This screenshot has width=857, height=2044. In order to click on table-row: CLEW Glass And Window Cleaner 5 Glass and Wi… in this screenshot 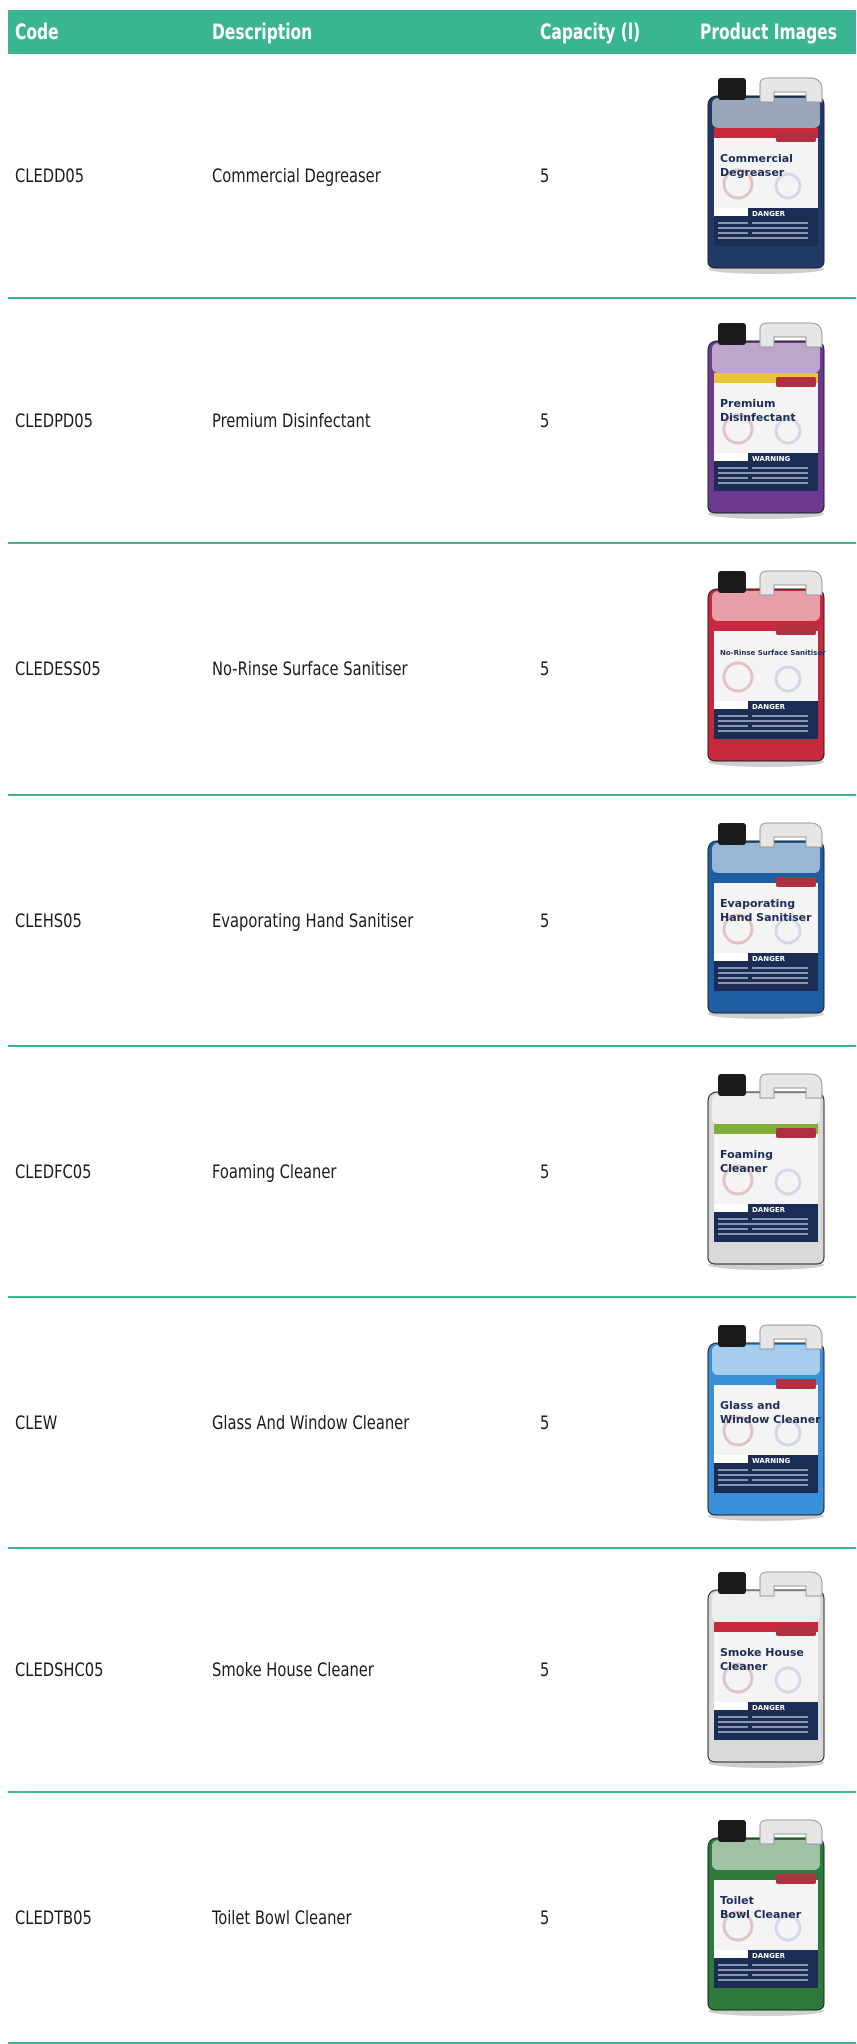, I will do `click(432, 1423)`.